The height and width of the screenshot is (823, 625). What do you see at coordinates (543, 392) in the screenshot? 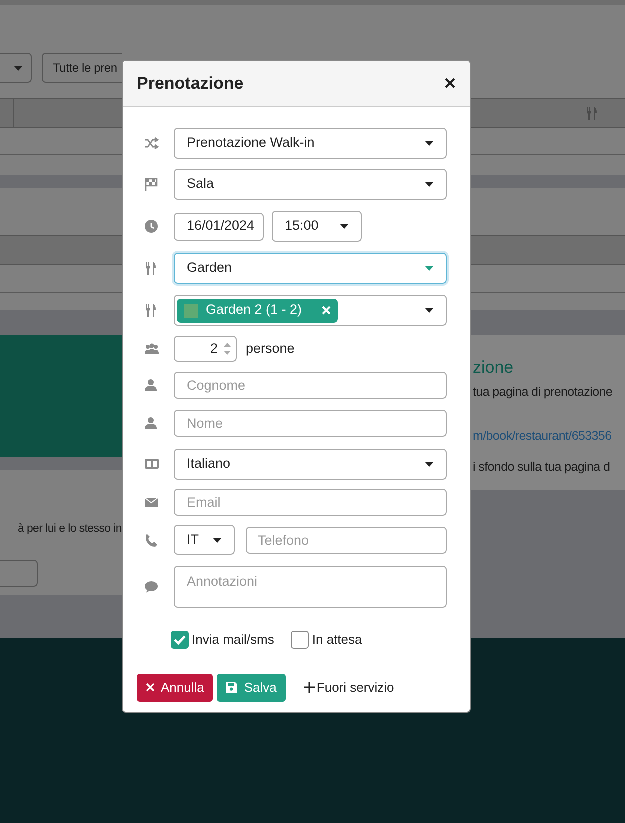
I see `info-text: tua pagina di prenotazione` at bounding box center [543, 392].